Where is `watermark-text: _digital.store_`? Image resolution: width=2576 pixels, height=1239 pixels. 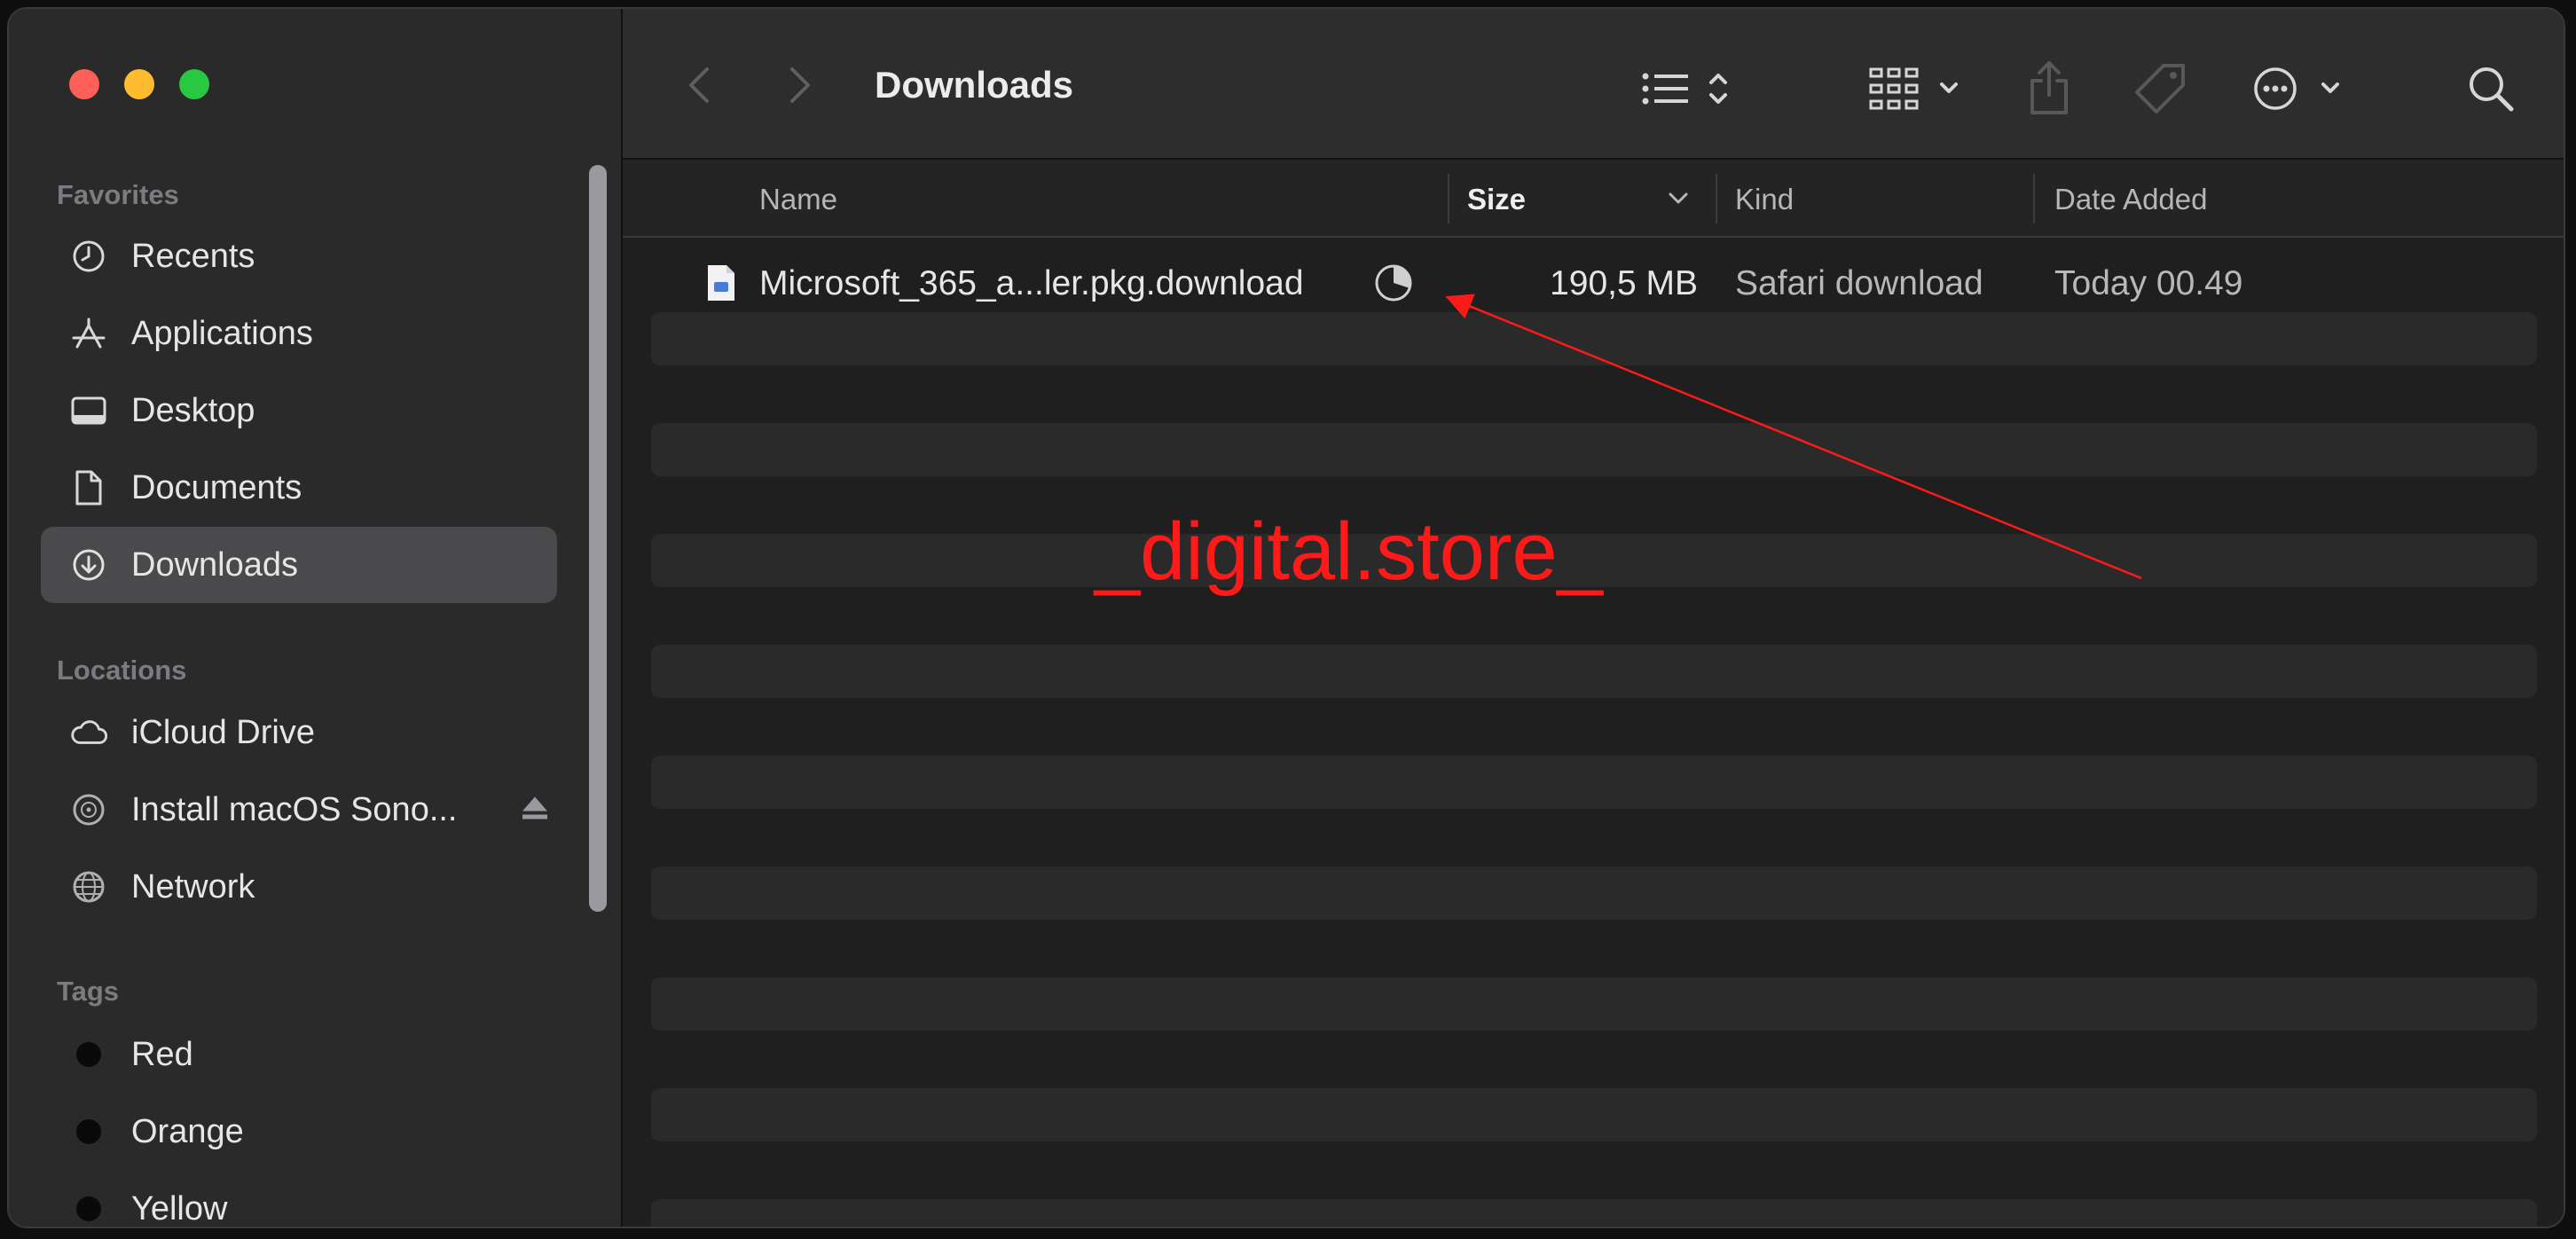 watermark-text: _digital.store_ is located at coordinates (1349, 551).